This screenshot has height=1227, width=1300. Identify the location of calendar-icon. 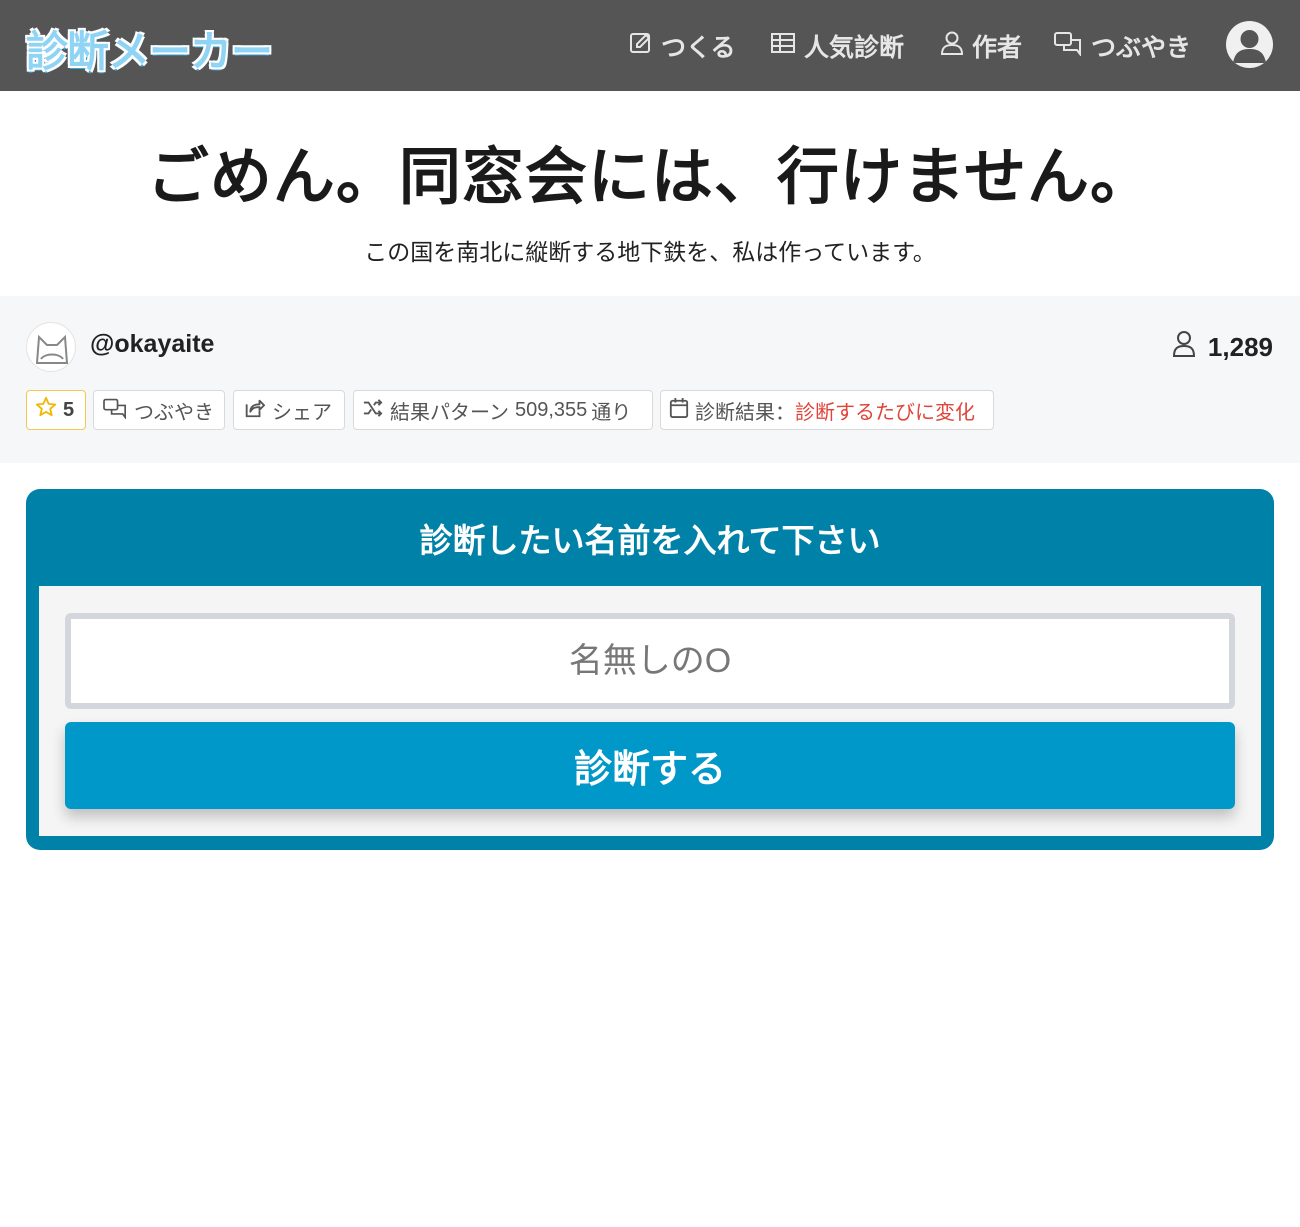
(682, 410).